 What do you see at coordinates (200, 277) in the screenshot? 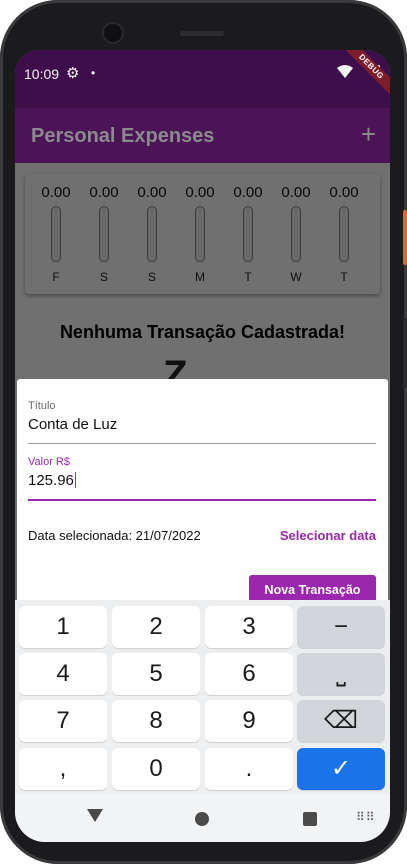
I see `chart-bar-day-label: M` at bounding box center [200, 277].